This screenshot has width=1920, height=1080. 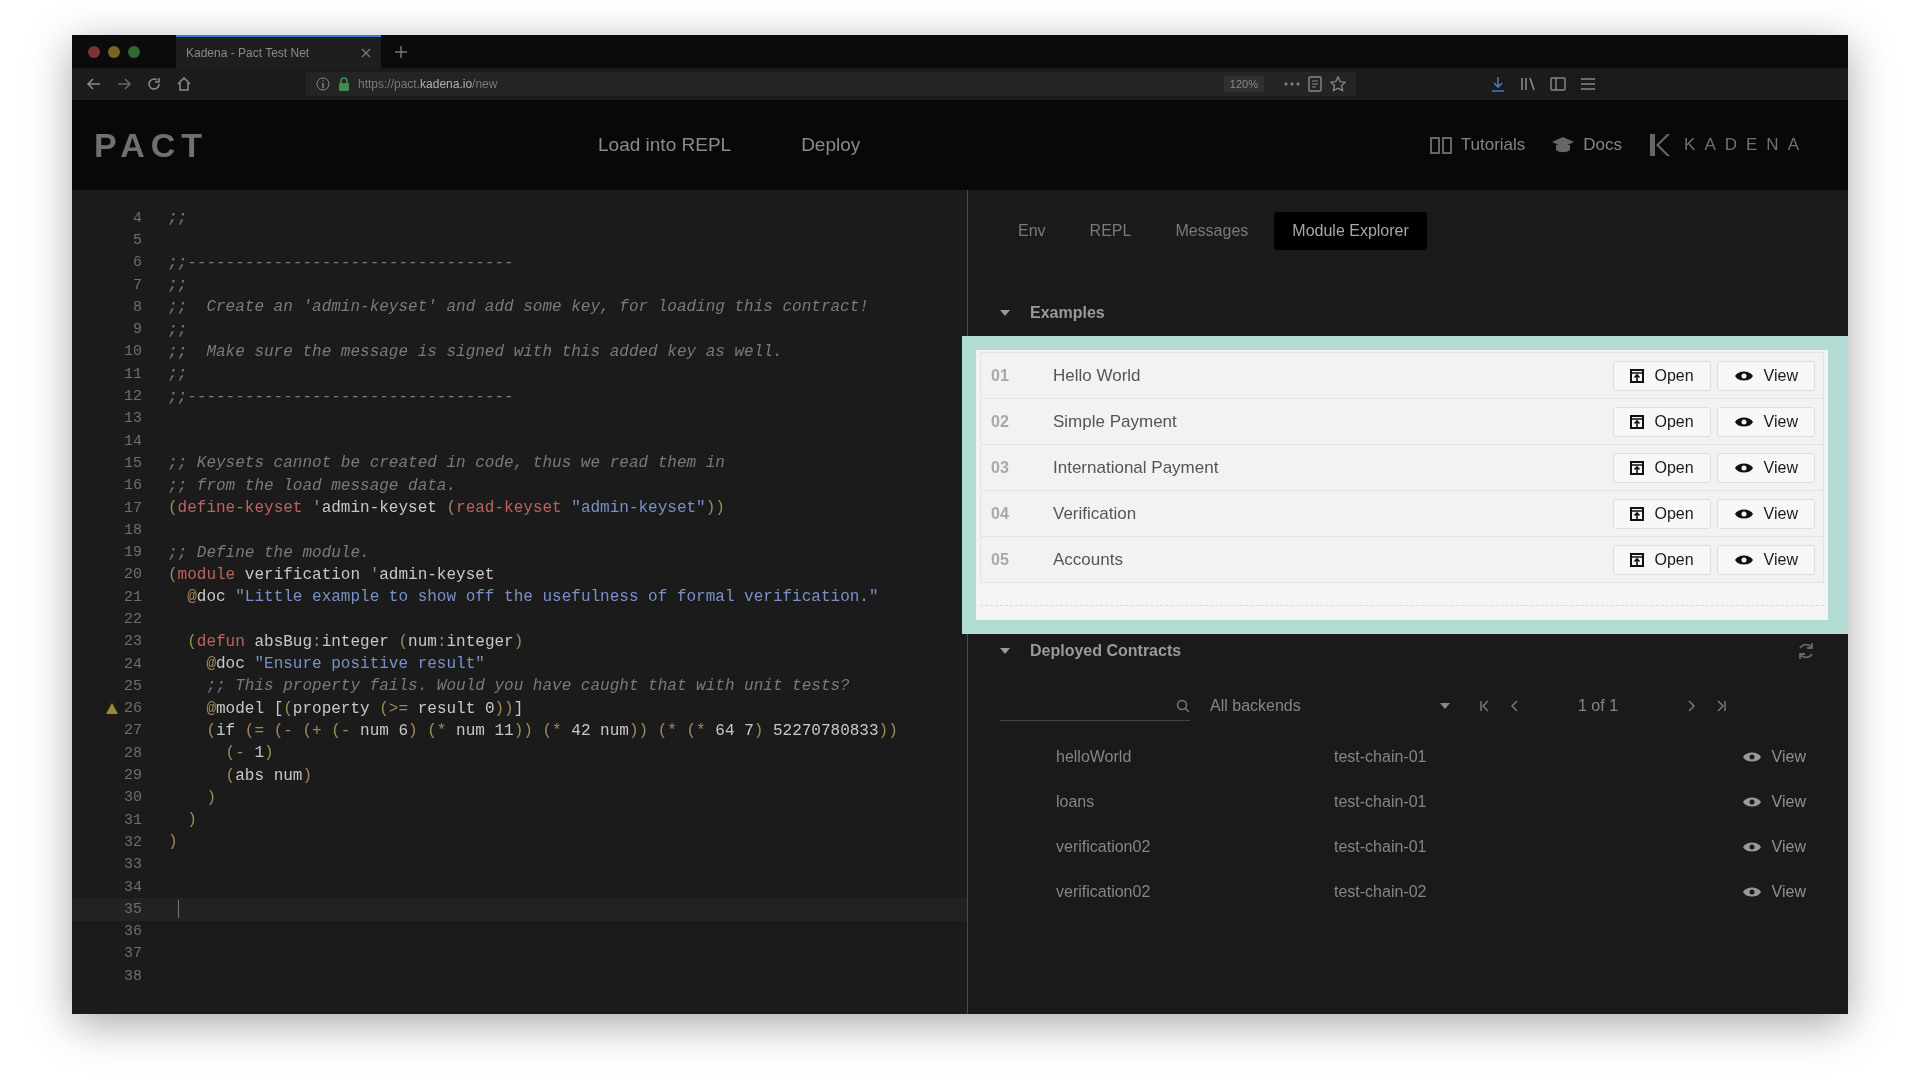 What do you see at coordinates (210, 797) in the screenshot?
I see `code-line: )` at bounding box center [210, 797].